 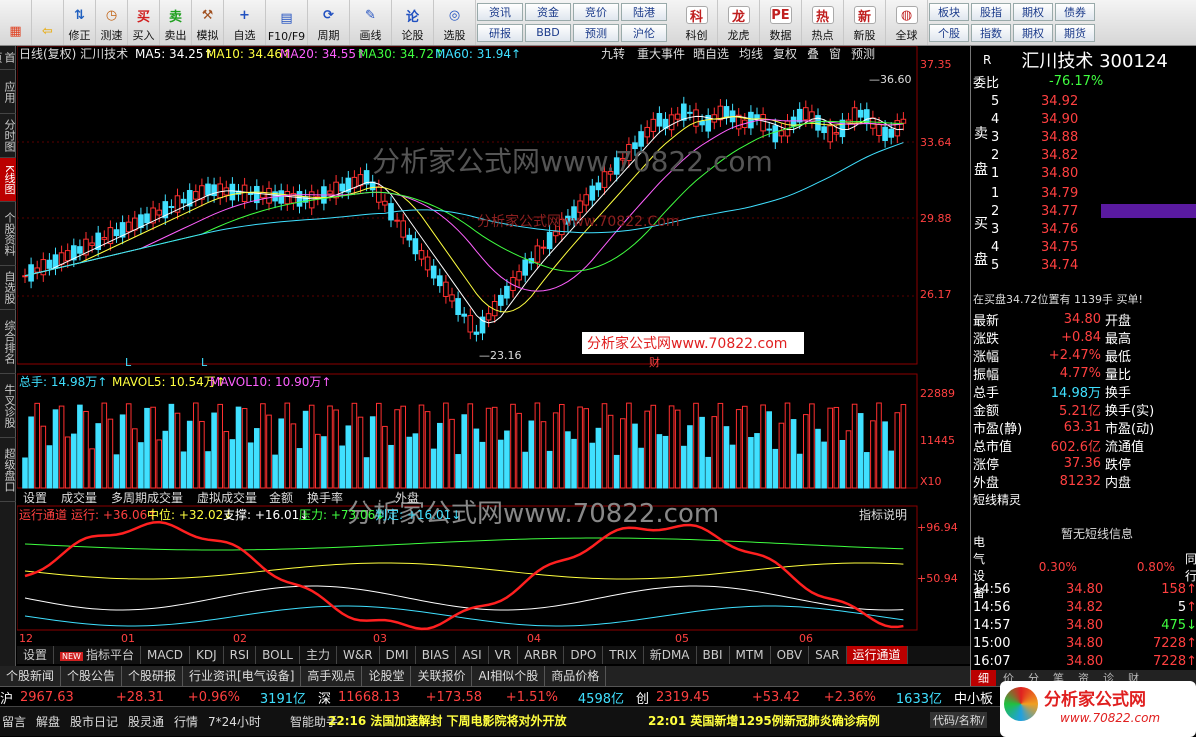 What do you see at coordinates (176, 22) in the screenshot?
I see `toolbar-button-5: 卖卖出` at bounding box center [176, 22].